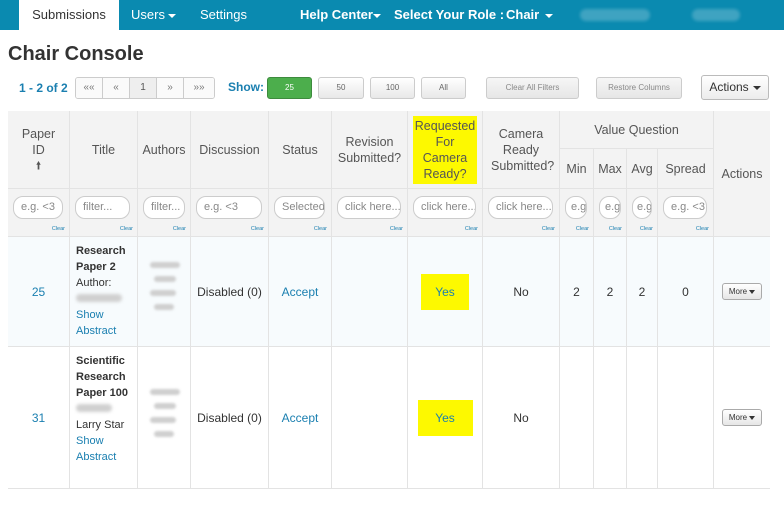  I want to click on row-2-paper-id: 31, so click(39, 418).